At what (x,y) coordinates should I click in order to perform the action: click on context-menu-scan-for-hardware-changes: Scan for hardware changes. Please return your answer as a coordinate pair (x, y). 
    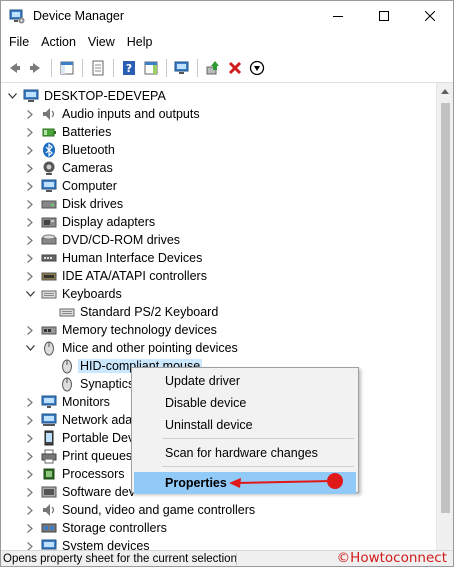
    Looking at the image, I should click on (245, 453).